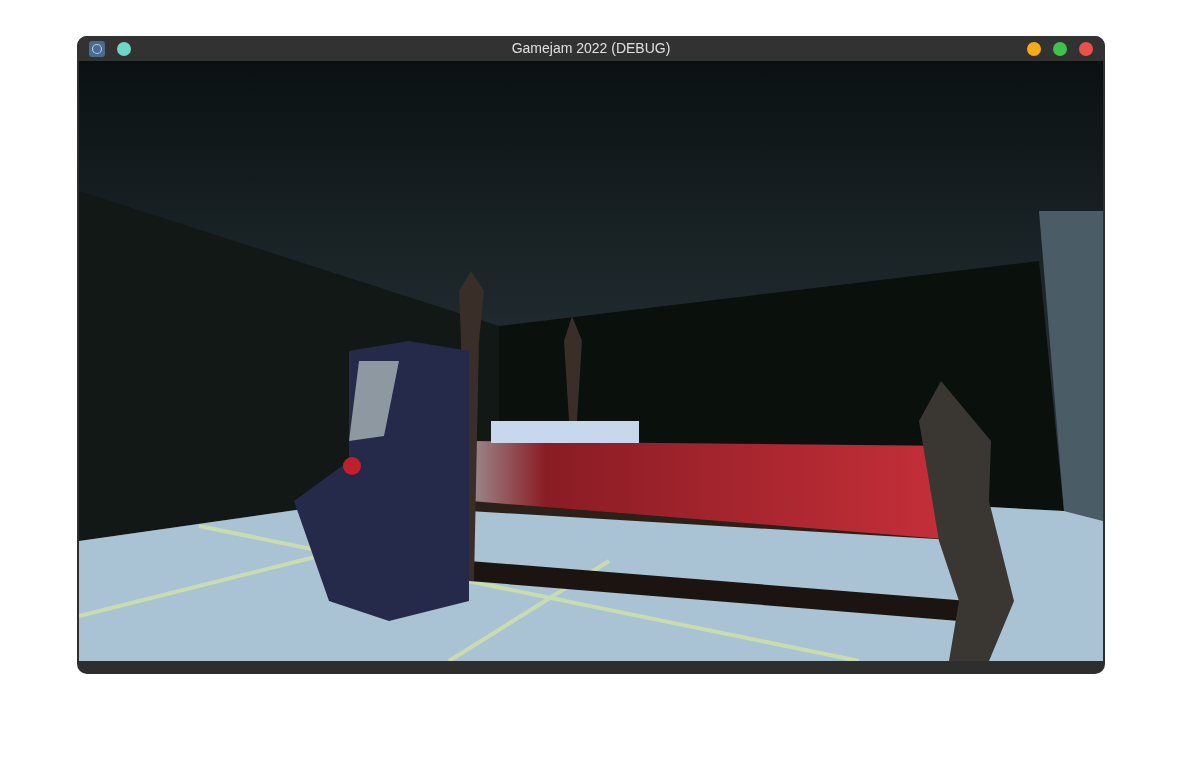  What do you see at coordinates (1086, 48) in the screenshot?
I see `close-button` at bounding box center [1086, 48].